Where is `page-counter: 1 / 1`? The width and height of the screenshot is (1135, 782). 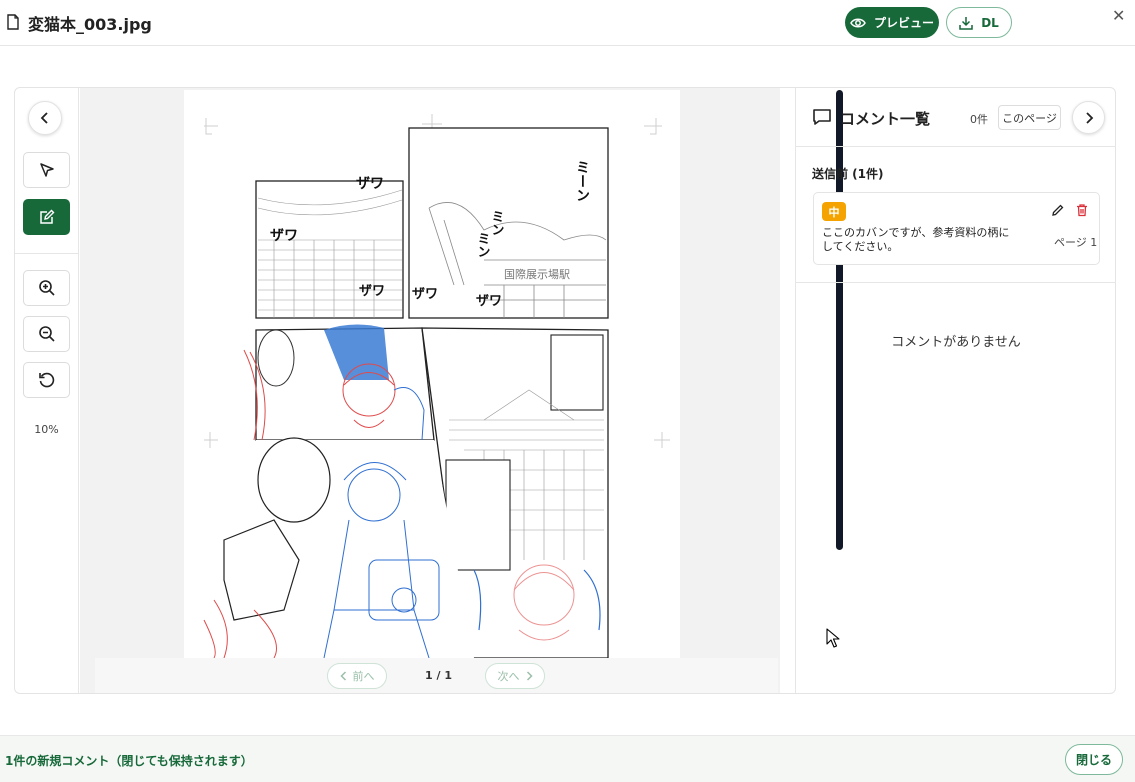
page-counter: 1 / 1 is located at coordinates (438, 675).